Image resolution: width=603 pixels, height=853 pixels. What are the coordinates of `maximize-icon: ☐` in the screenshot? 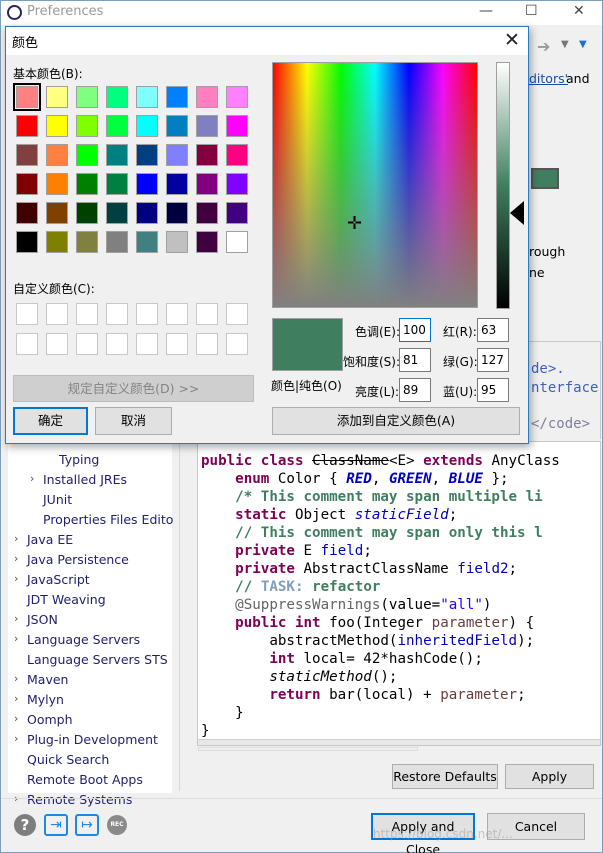 It's located at (531, 11).